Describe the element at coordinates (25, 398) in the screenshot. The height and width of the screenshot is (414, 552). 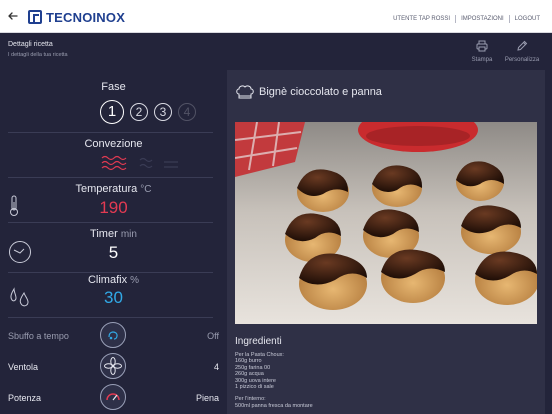
I see `power-label: Potenza` at that location.